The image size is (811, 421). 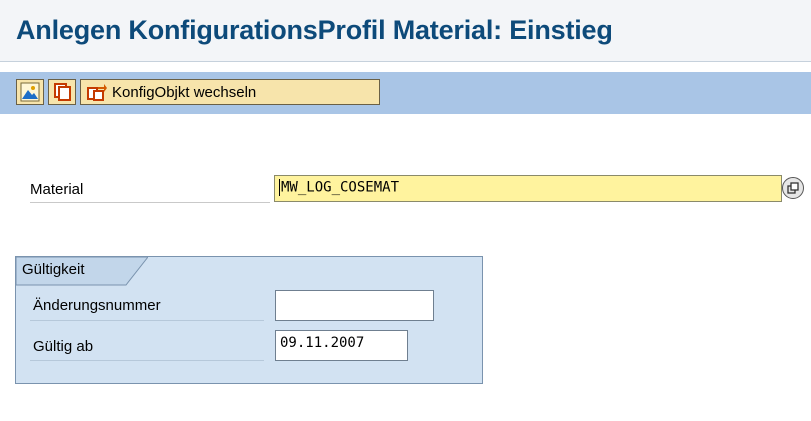 I want to click on material-input: MW_LOG_COSEMAT, so click(x=528, y=188).